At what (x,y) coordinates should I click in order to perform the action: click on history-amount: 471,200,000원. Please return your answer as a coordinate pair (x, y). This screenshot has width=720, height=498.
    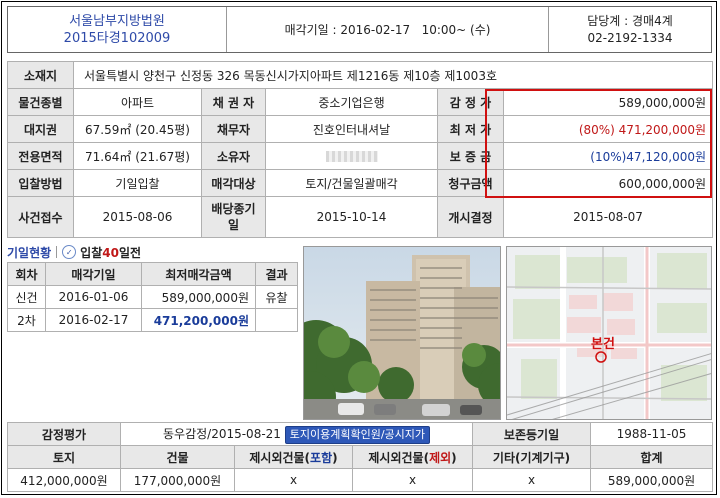
    Looking at the image, I should click on (198, 320).